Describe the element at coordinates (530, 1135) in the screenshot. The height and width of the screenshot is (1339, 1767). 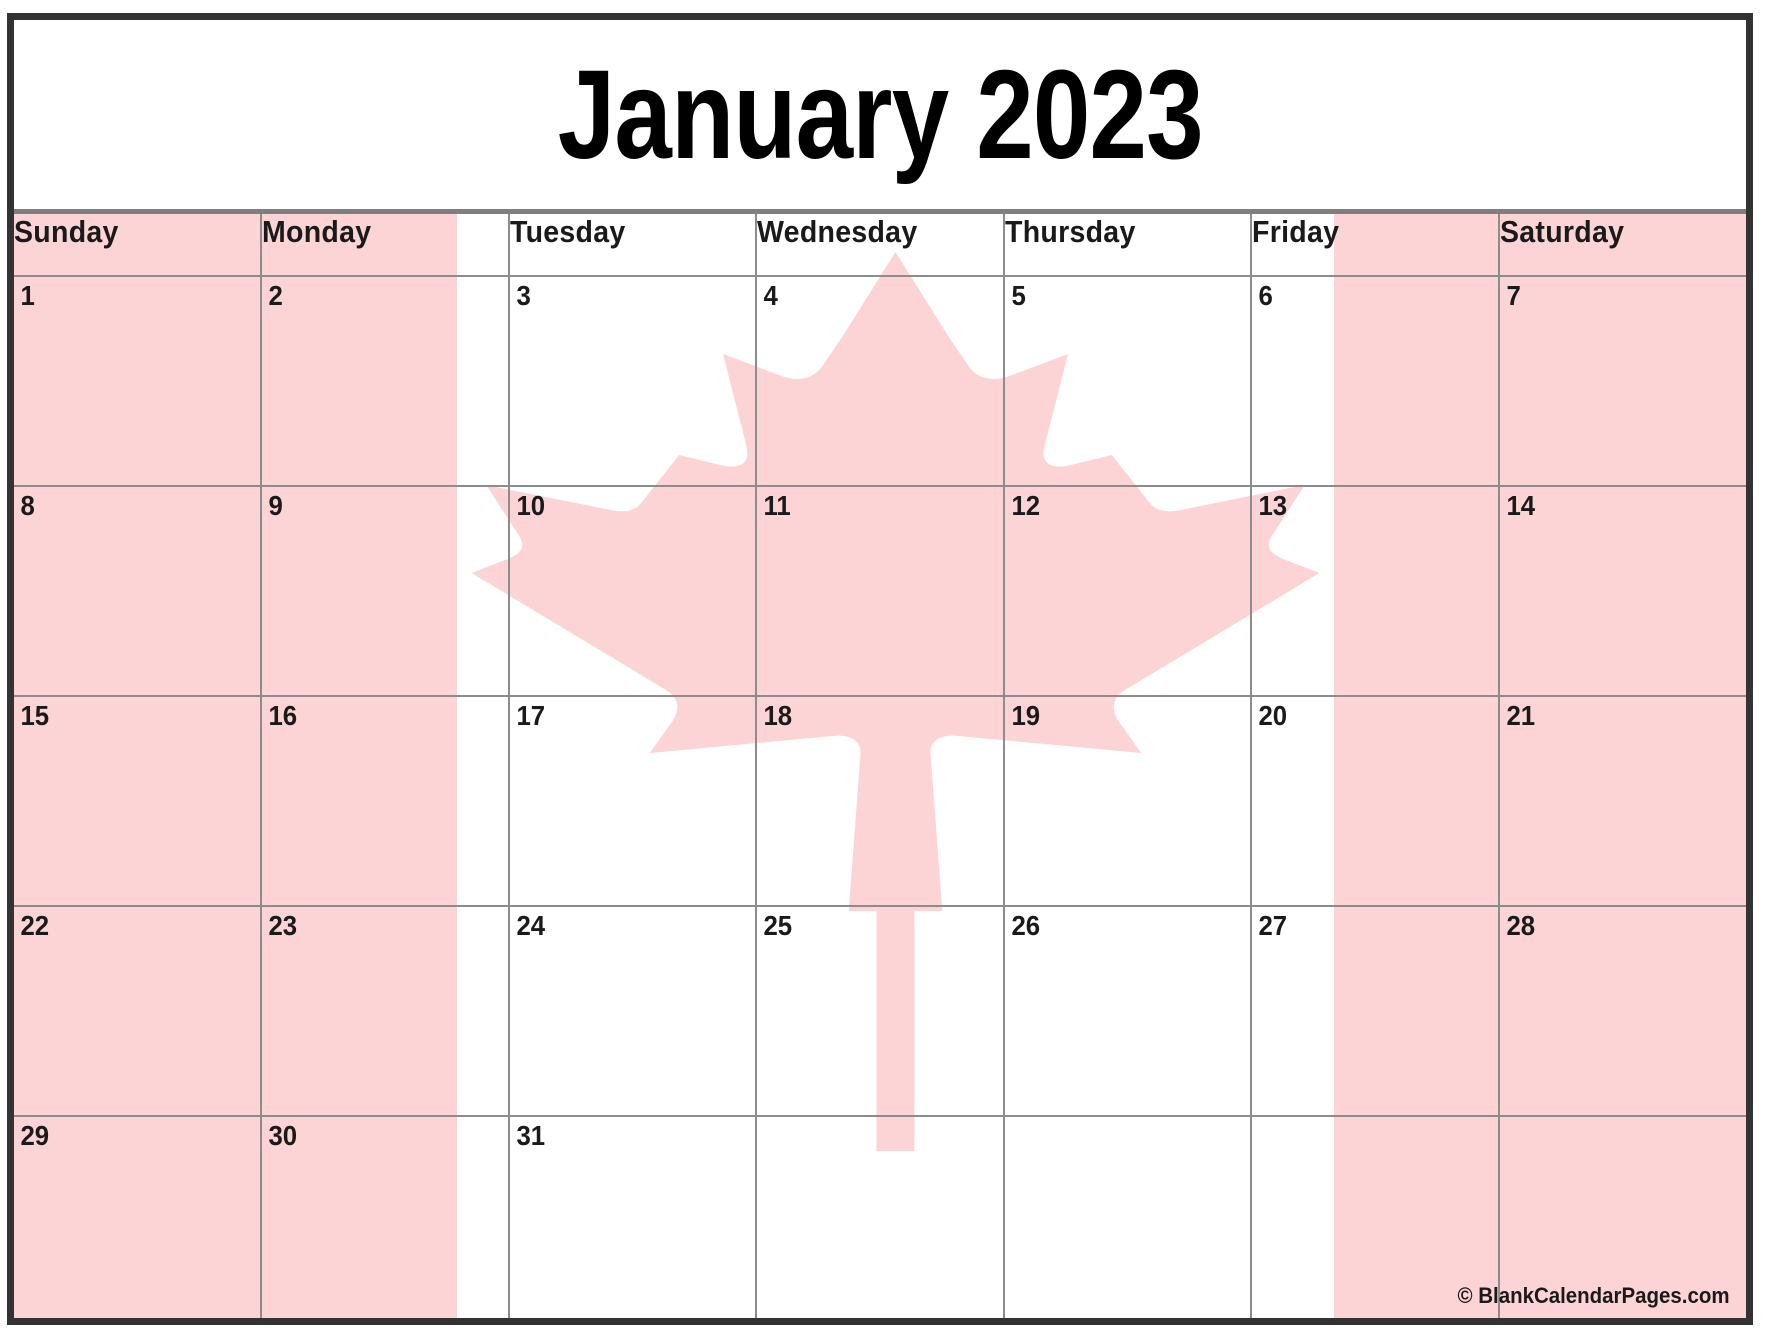
I see `day-number: 31` at that location.